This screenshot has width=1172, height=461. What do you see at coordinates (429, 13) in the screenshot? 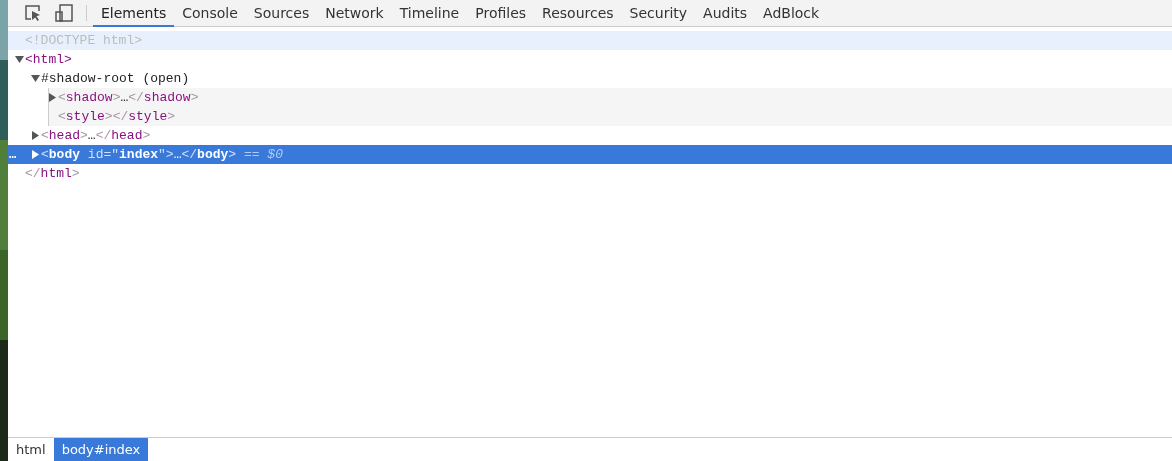
I see `panel-tab: Timeline` at bounding box center [429, 13].